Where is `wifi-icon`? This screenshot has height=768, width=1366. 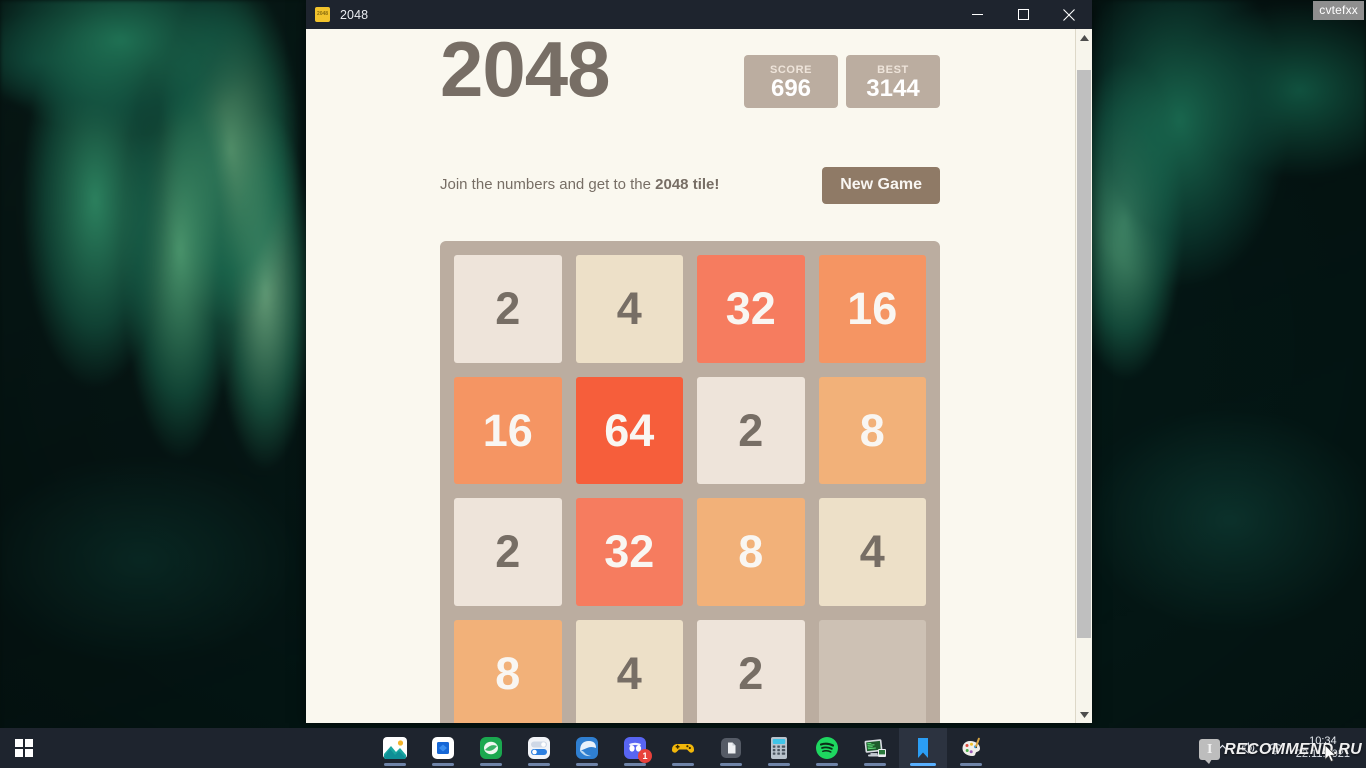
wifi-icon is located at coordinates (1275, 748).